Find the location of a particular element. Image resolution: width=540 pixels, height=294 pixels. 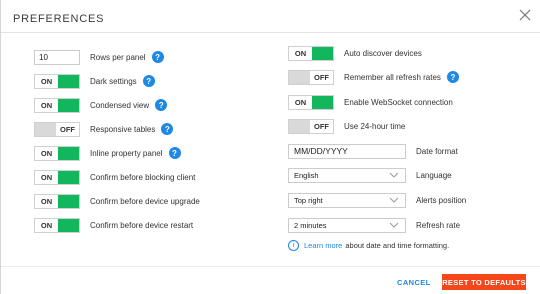

language-row: English Language is located at coordinates (370, 175).